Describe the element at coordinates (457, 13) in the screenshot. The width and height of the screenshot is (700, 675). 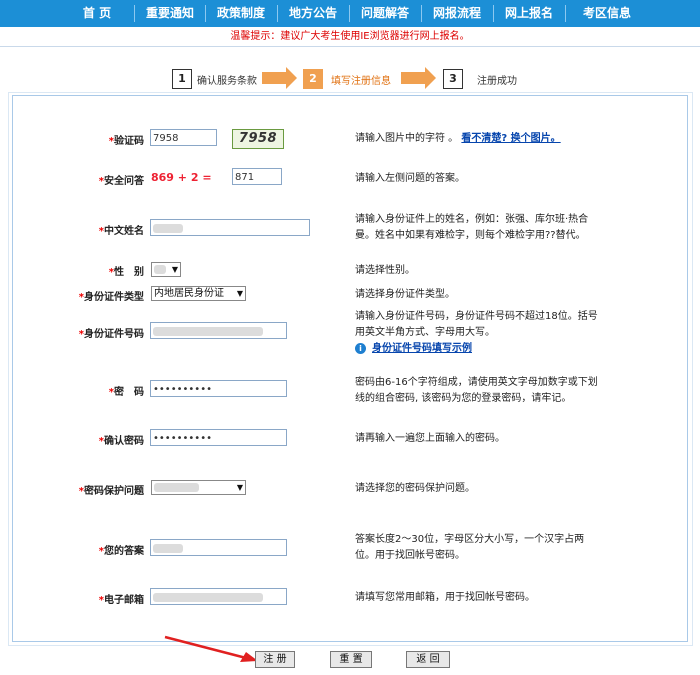
I see `nav-process: 网报流程` at that location.